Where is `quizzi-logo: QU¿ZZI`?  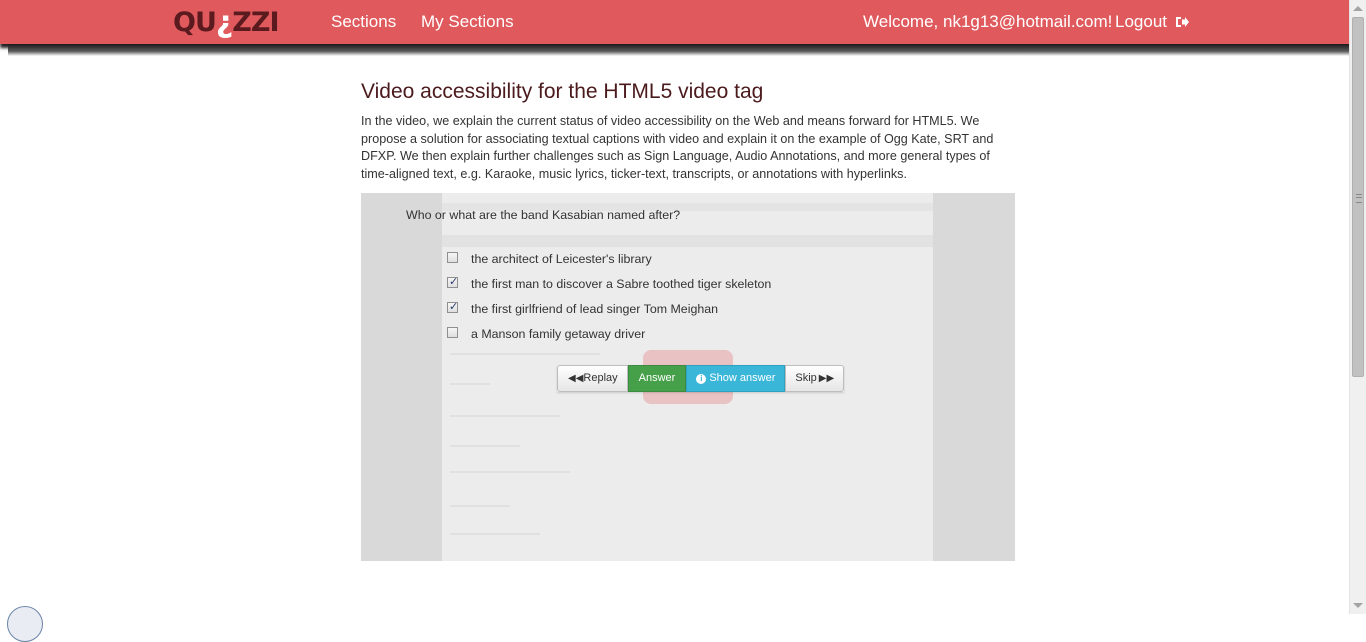 quizzi-logo: QU¿ZZI is located at coordinates (228, 22).